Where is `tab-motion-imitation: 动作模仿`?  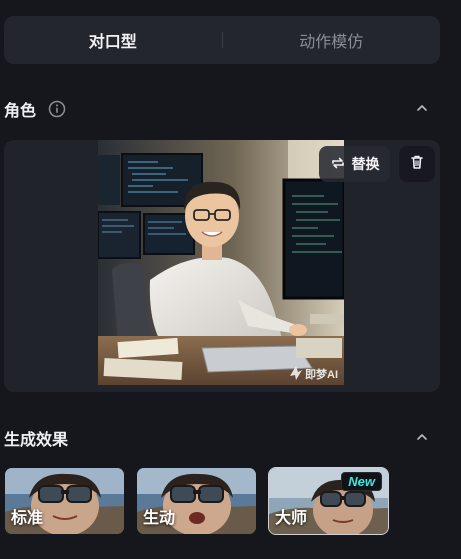 tab-motion-imitation: 动作模仿 is located at coordinates (332, 40).